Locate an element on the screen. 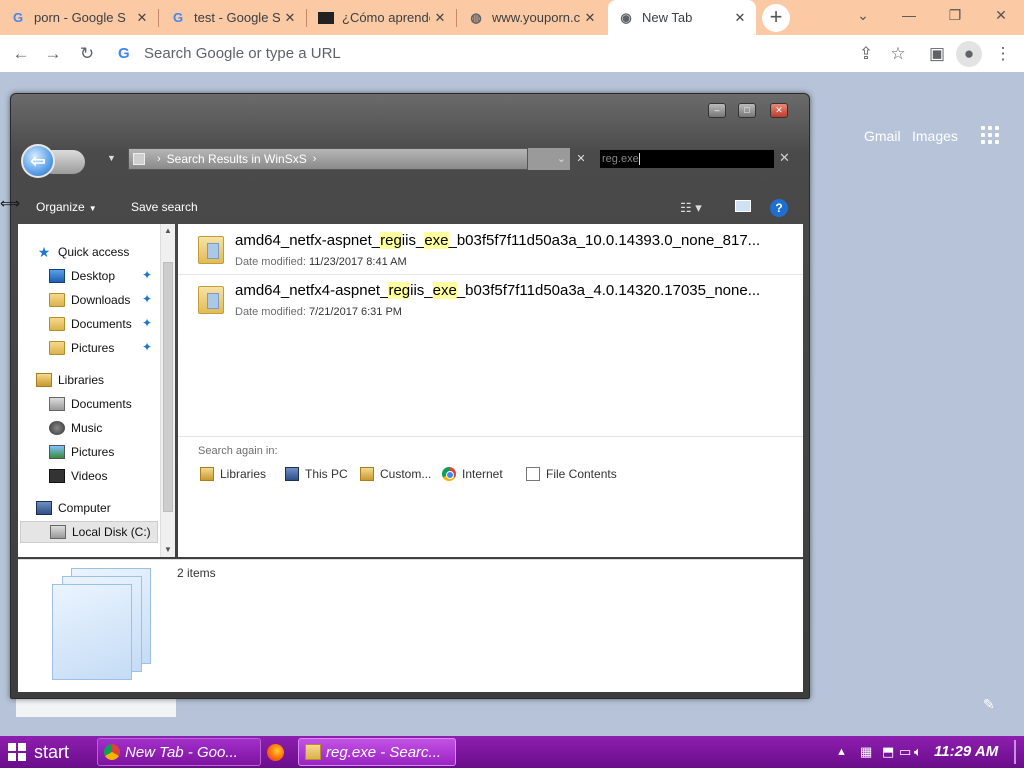  nav-downloads: Downloads is located at coordinates (89, 300).